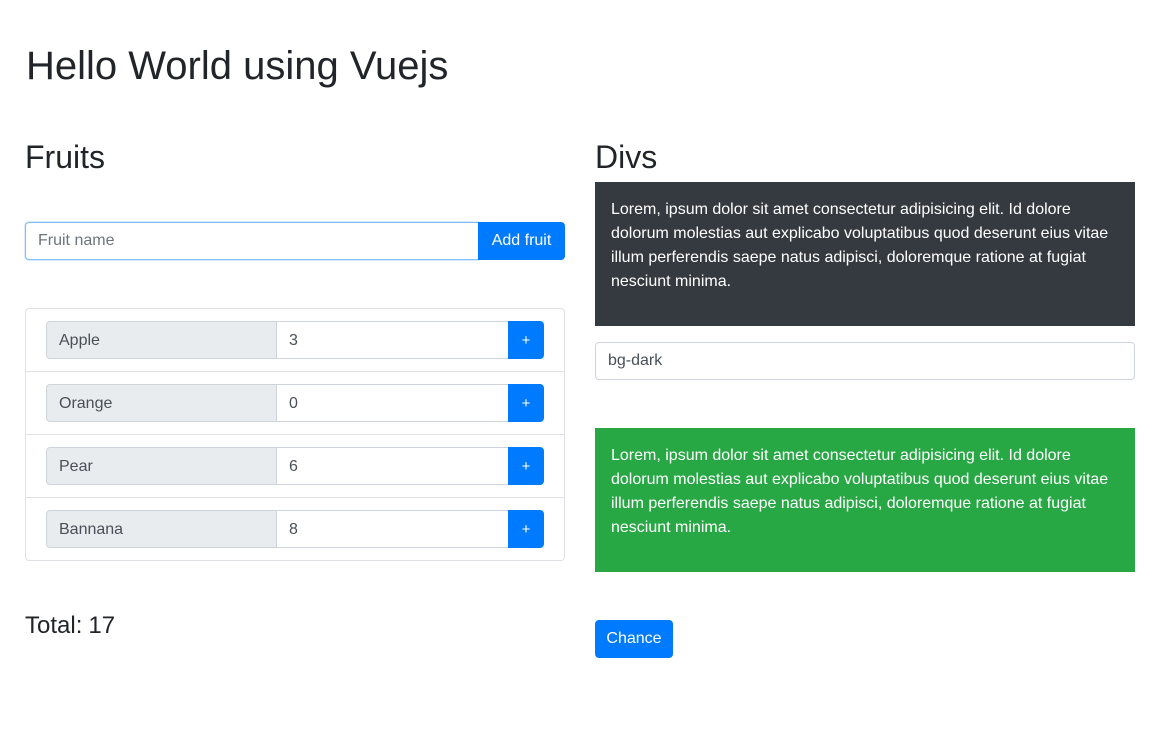 This screenshot has height=733, width=1155. I want to click on add-fruit-group: Add fruit, so click(295, 241).